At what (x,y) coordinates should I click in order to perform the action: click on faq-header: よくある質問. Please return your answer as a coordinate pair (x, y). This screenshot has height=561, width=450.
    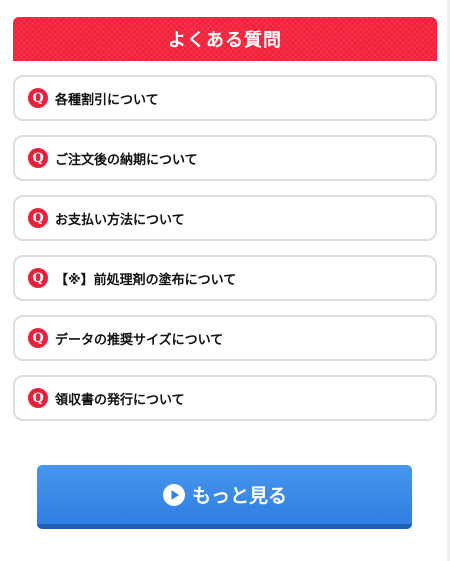
    Looking at the image, I should click on (225, 39).